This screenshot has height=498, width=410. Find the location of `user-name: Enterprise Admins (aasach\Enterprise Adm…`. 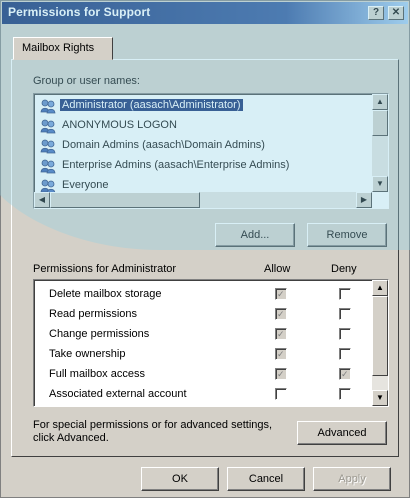

user-name: Enterprise Admins (aasach\Enterprise Adm… is located at coordinates (176, 165).